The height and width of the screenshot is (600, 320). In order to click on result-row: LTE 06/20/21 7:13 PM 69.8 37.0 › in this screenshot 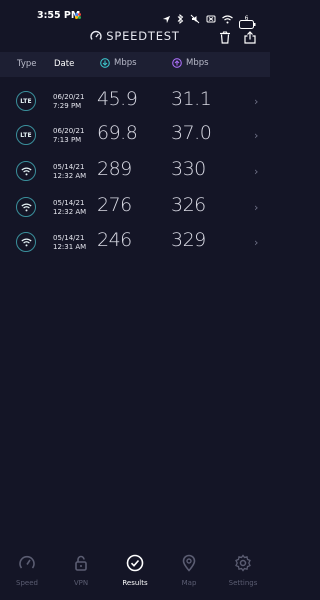, I will do `click(135, 138)`.